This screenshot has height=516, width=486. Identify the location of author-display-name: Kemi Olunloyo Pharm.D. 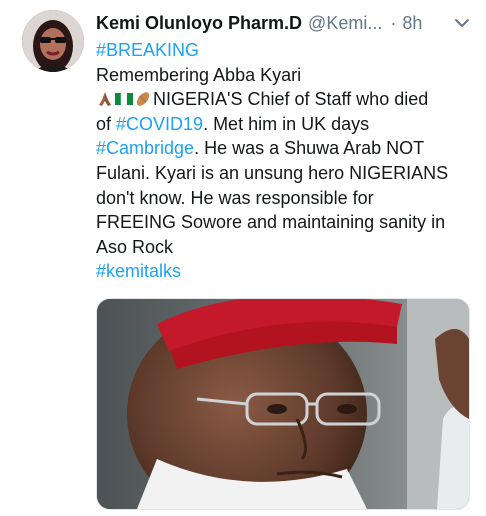
(199, 23).